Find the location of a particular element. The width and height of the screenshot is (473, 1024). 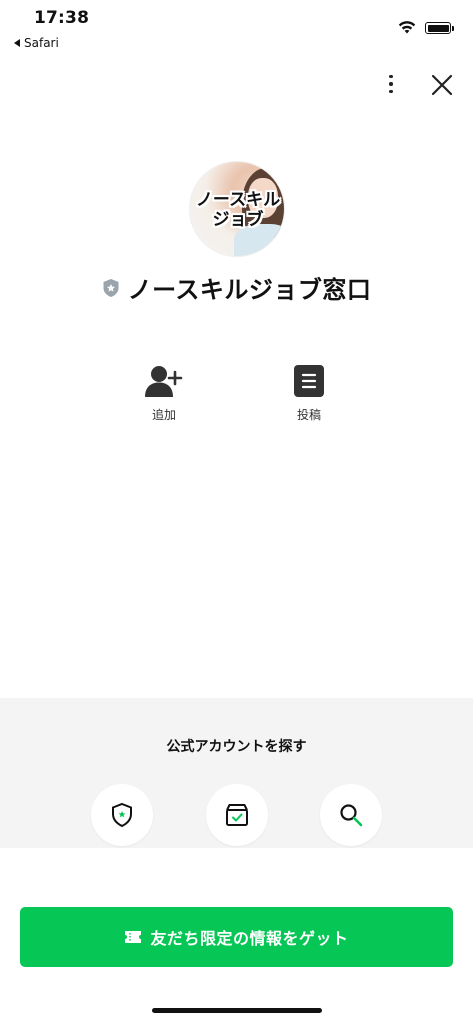

posts-icon is located at coordinates (309, 381).